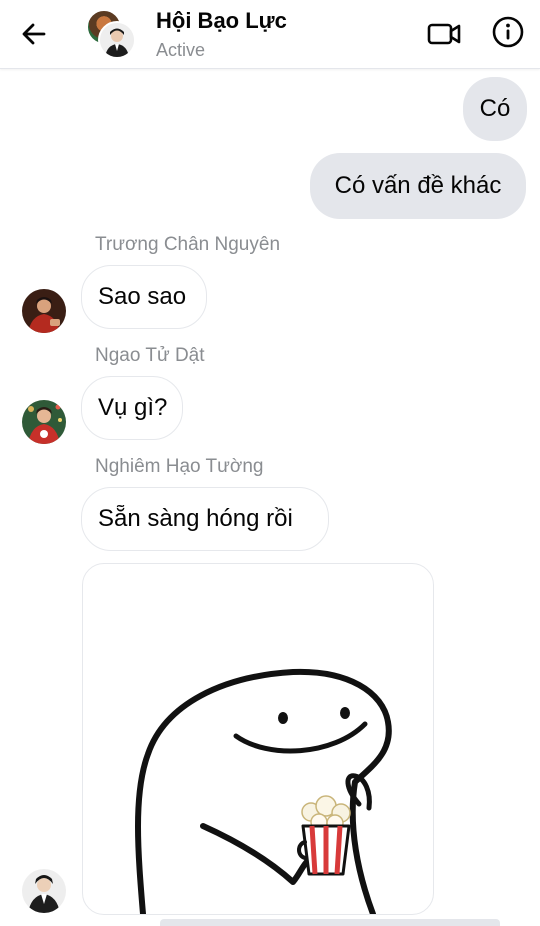 This screenshot has width=540, height=926. I want to click on message-text: Sao sao, so click(142, 296).